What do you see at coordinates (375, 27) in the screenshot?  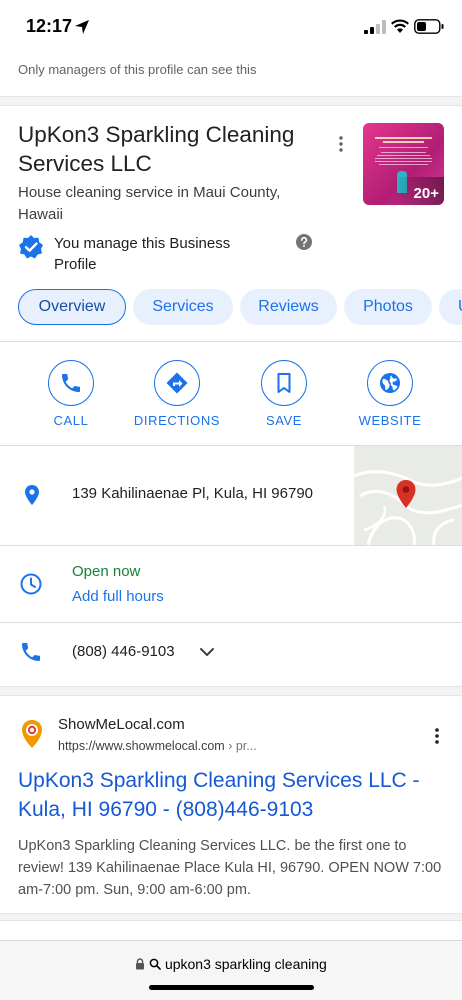 I see `cellular-signal-icon` at bounding box center [375, 27].